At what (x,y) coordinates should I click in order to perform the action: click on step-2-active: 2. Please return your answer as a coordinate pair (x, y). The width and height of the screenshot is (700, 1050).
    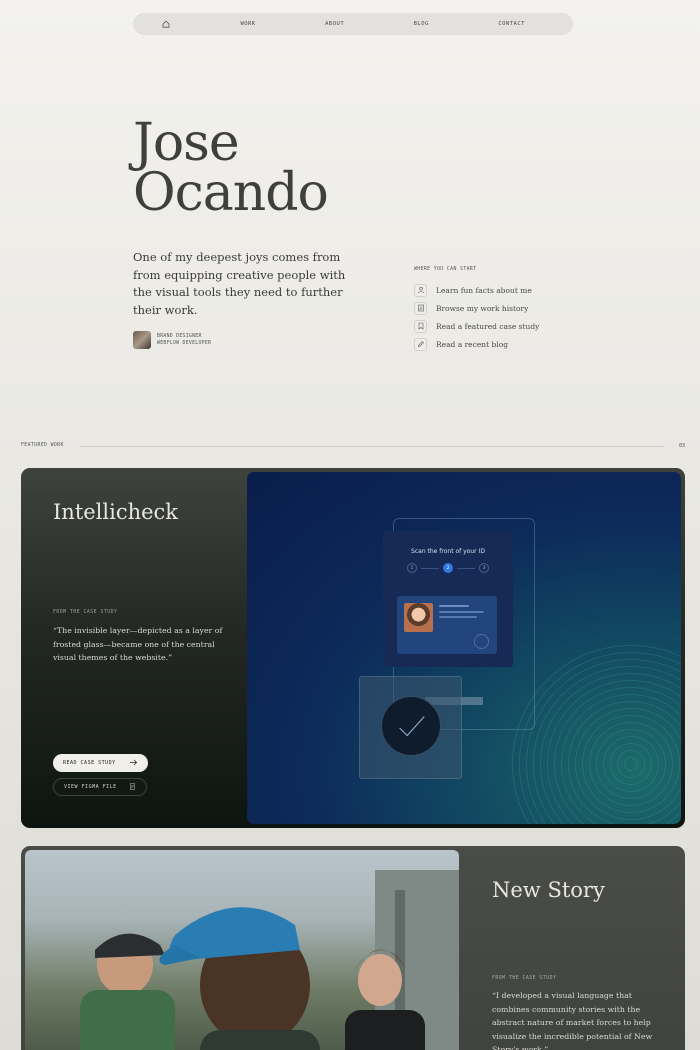
    Looking at the image, I should click on (448, 568).